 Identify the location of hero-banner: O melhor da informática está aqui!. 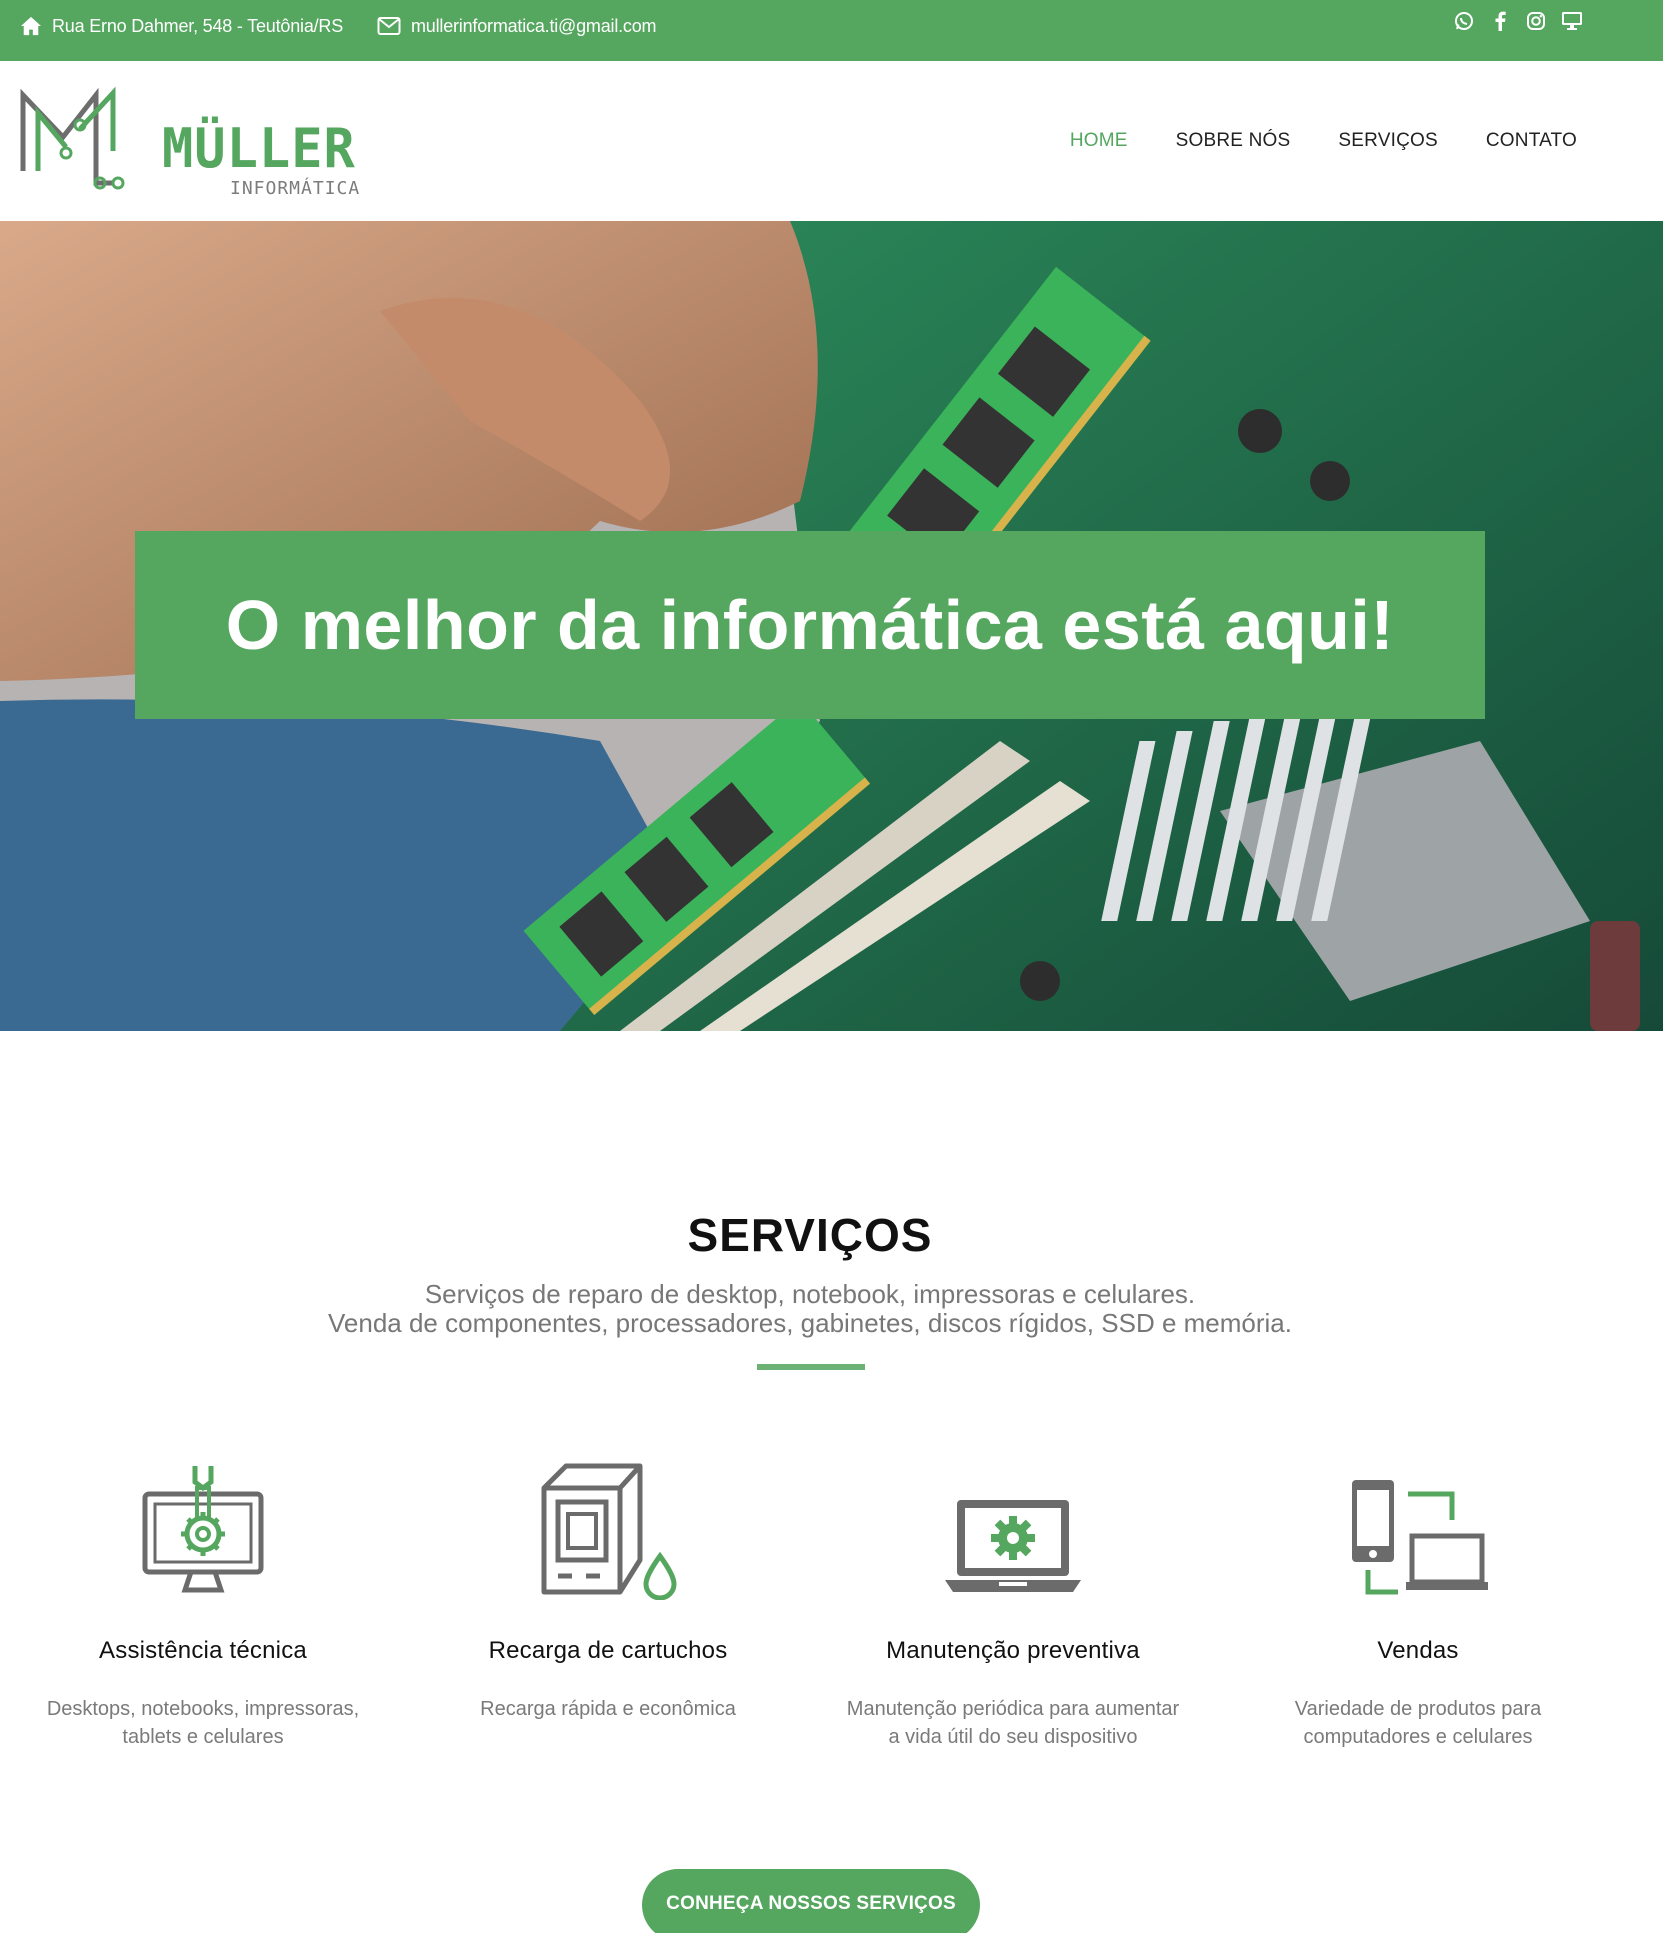
(810, 625).